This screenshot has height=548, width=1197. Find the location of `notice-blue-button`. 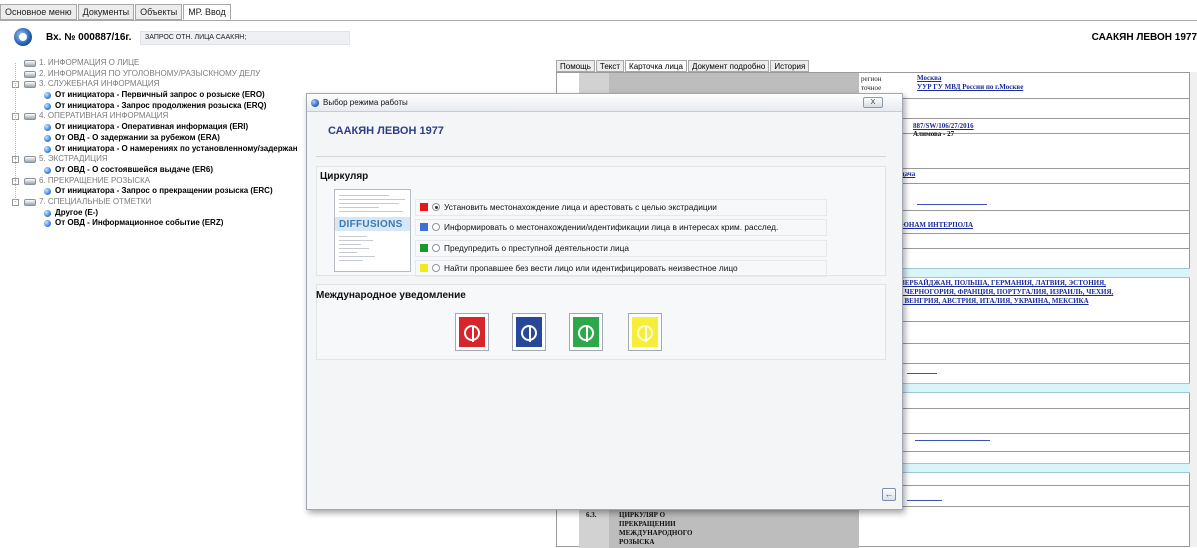

notice-blue-button is located at coordinates (529, 332).